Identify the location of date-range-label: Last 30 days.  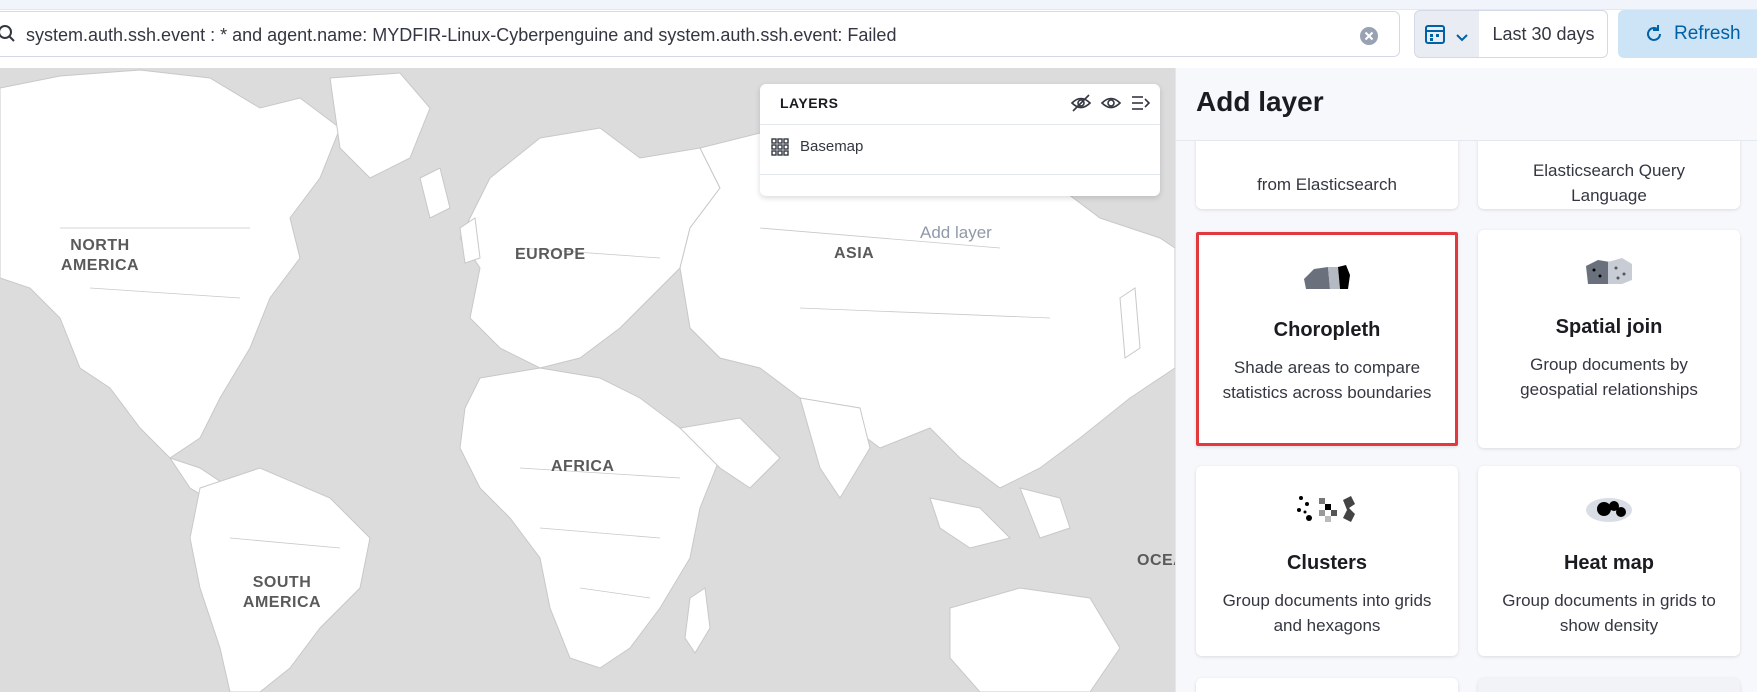
(1543, 34).